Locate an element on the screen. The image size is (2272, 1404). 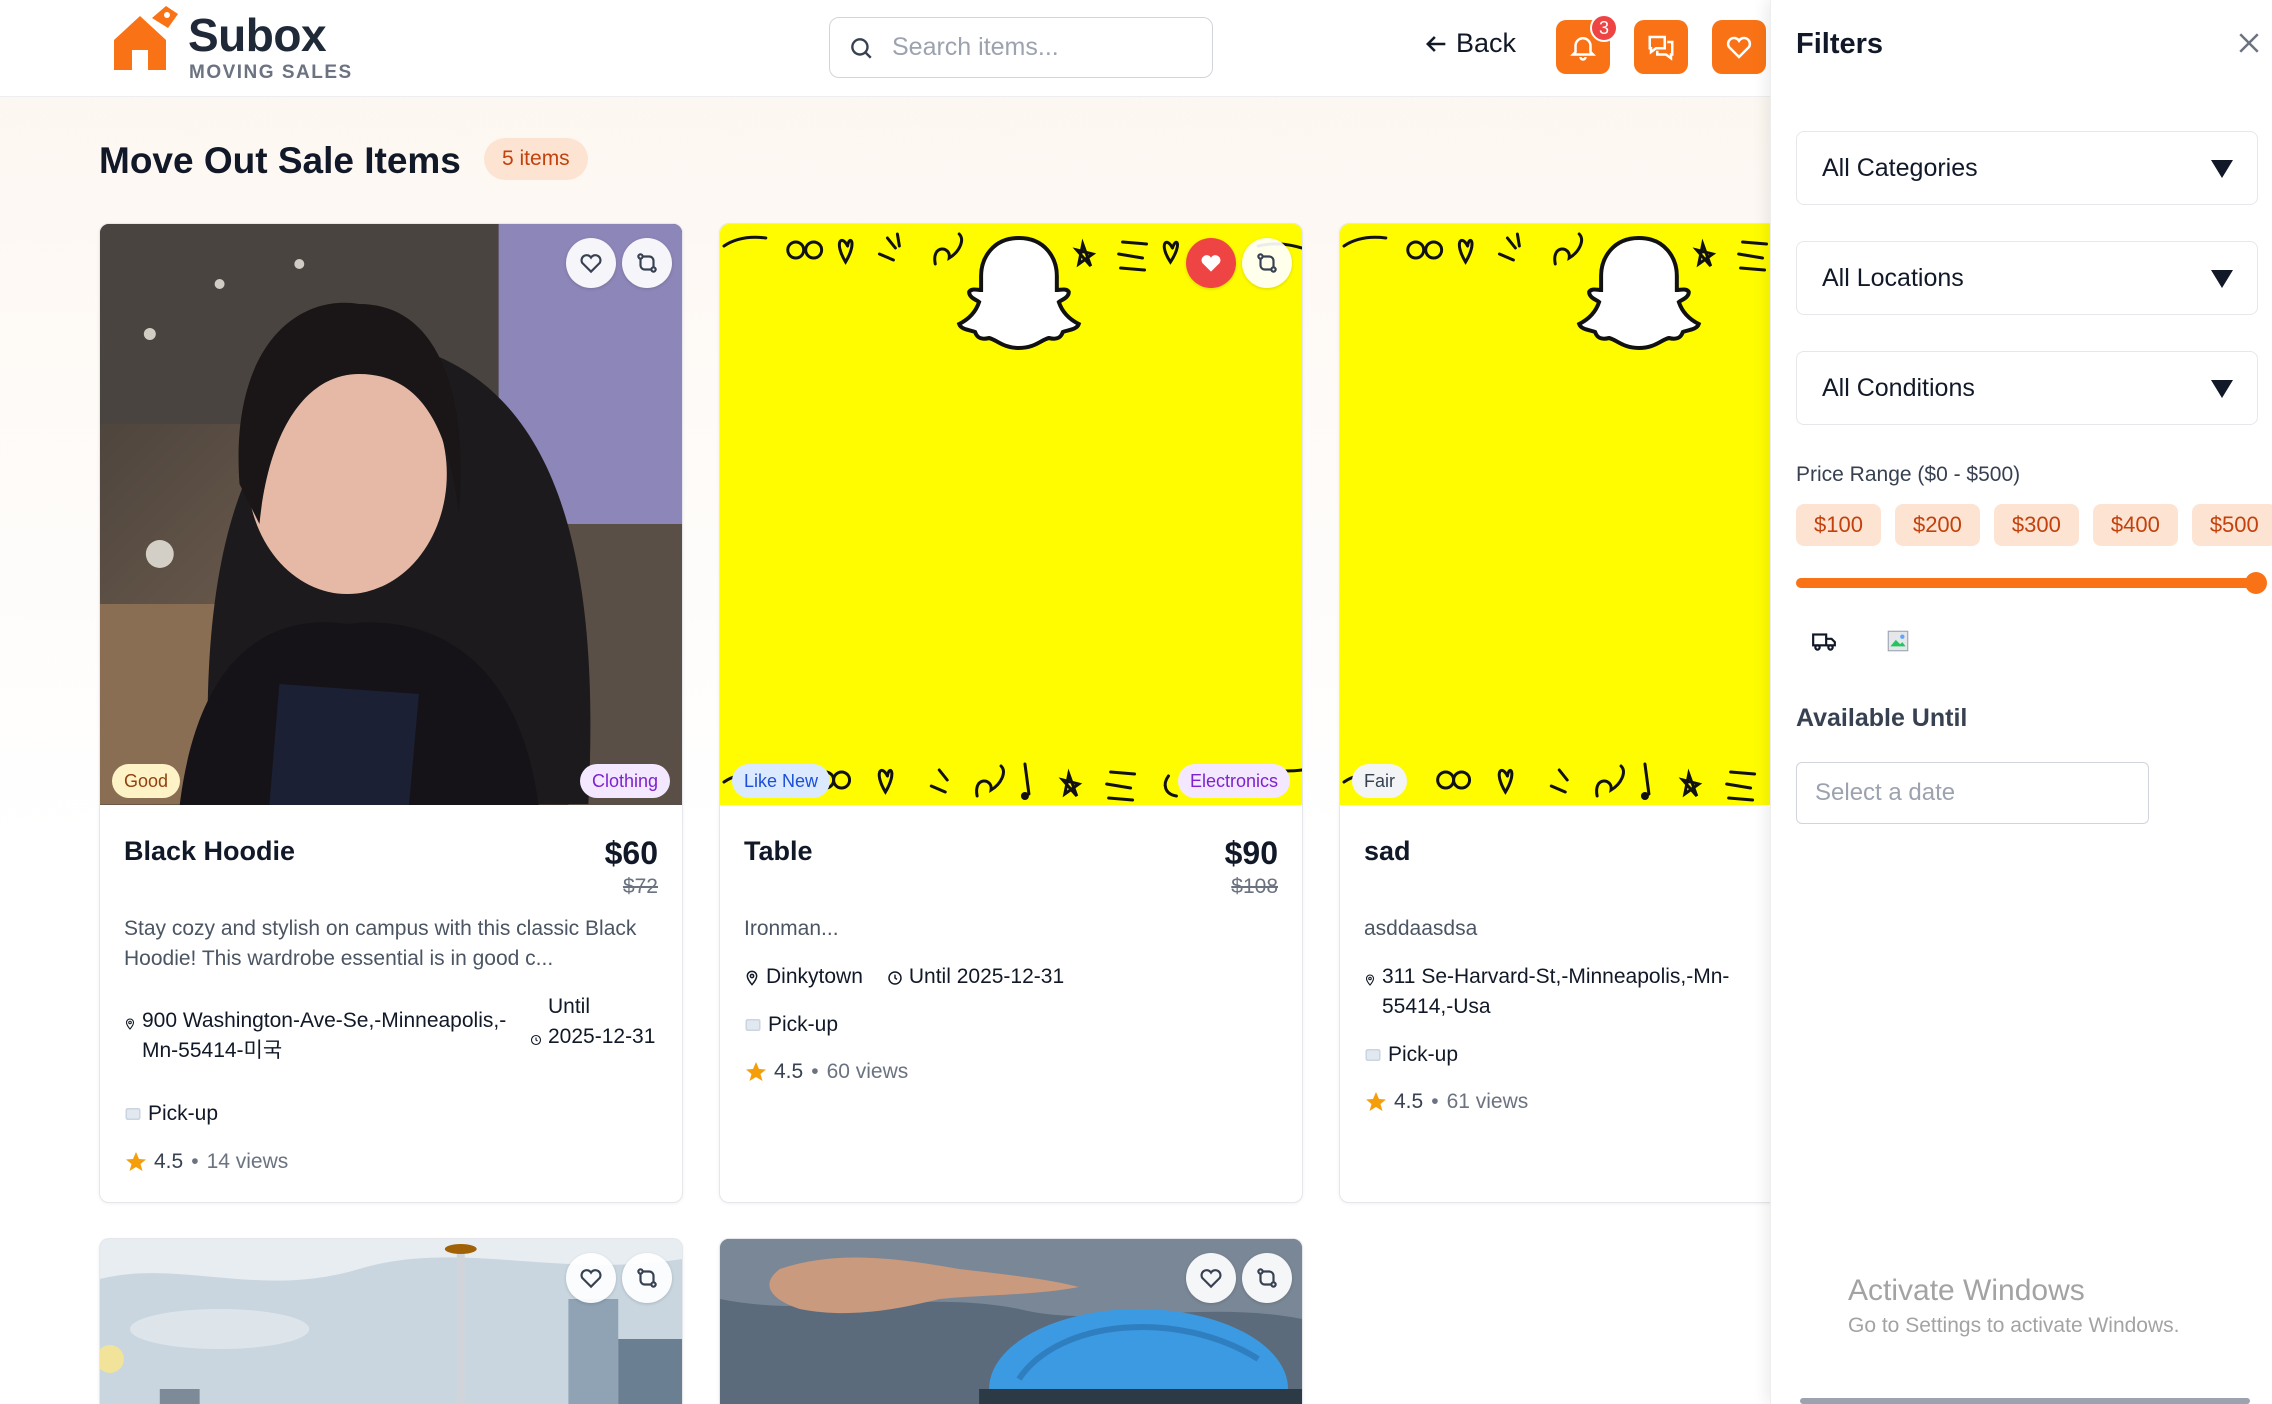
top-header: Subox MOVING SALES Back 3 is located at coordinates (885, 48).